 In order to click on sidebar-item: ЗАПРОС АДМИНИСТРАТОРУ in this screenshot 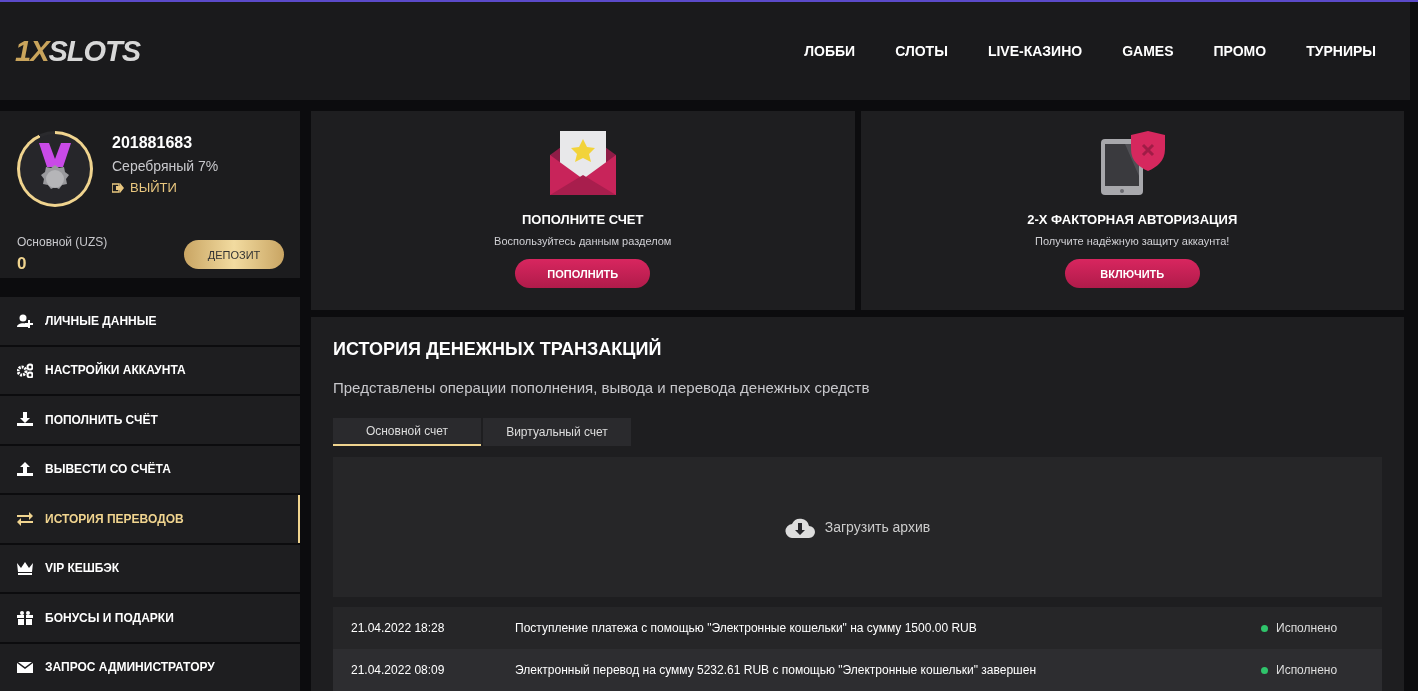, I will do `click(150, 667)`.